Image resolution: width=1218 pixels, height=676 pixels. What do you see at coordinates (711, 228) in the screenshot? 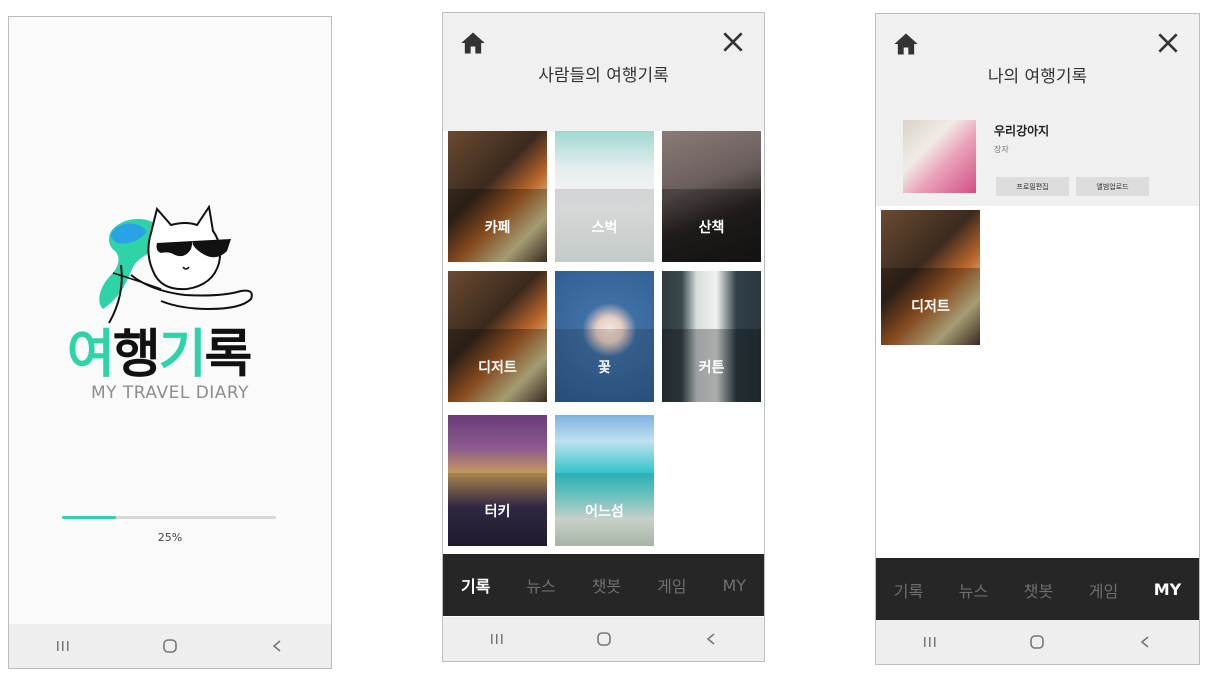
I see `tile-label: 산책` at bounding box center [711, 228].